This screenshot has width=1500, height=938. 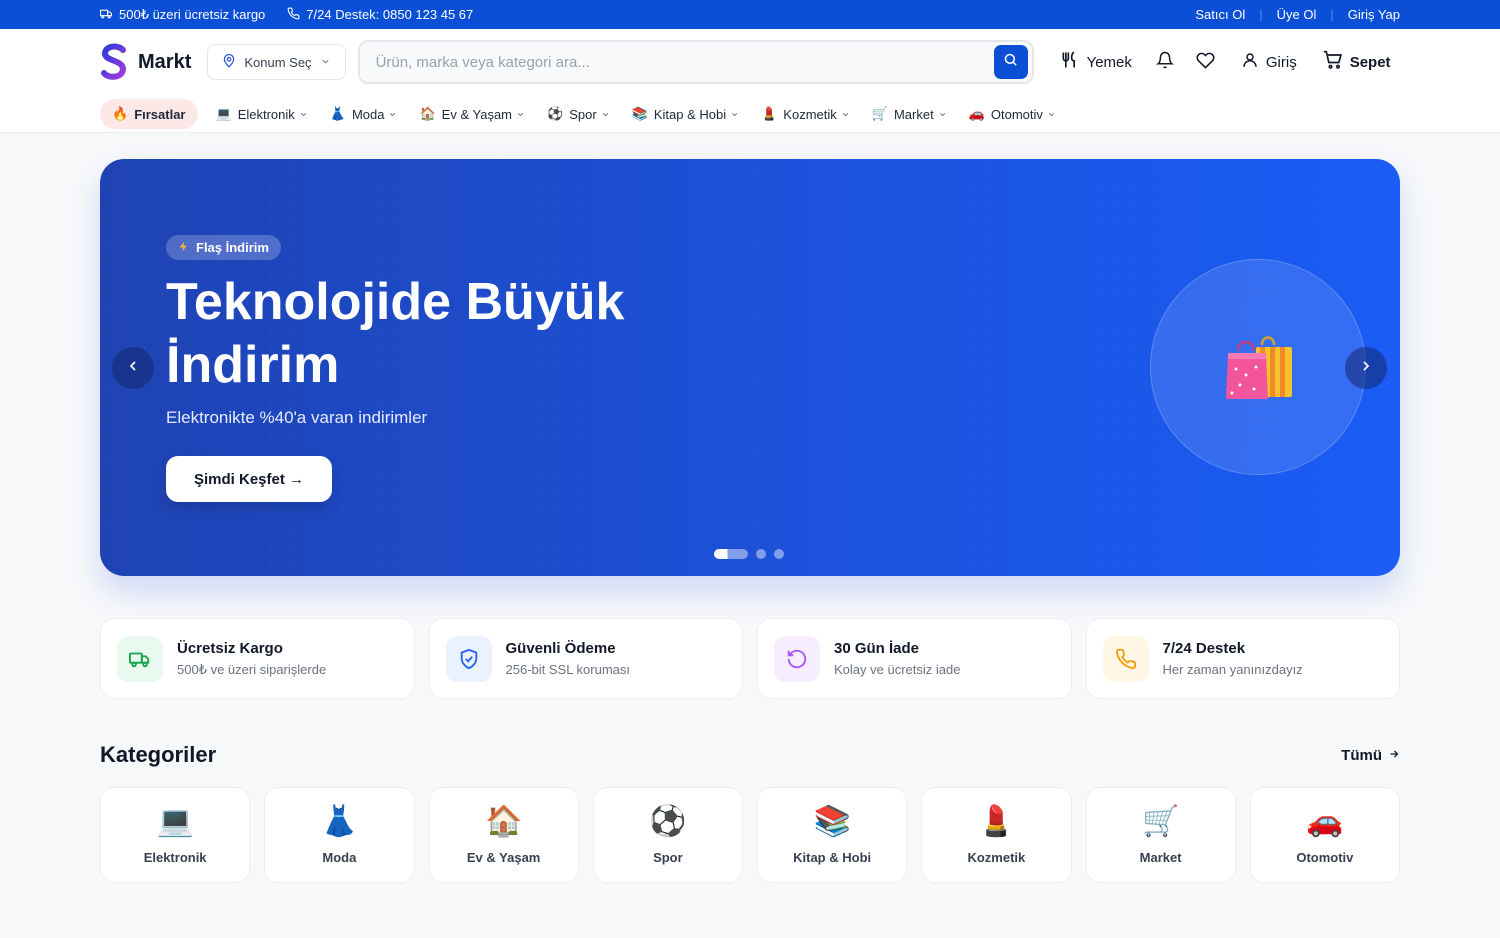 What do you see at coordinates (810, 114) in the screenshot?
I see `nav-item-label: Kozmetik` at bounding box center [810, 114].